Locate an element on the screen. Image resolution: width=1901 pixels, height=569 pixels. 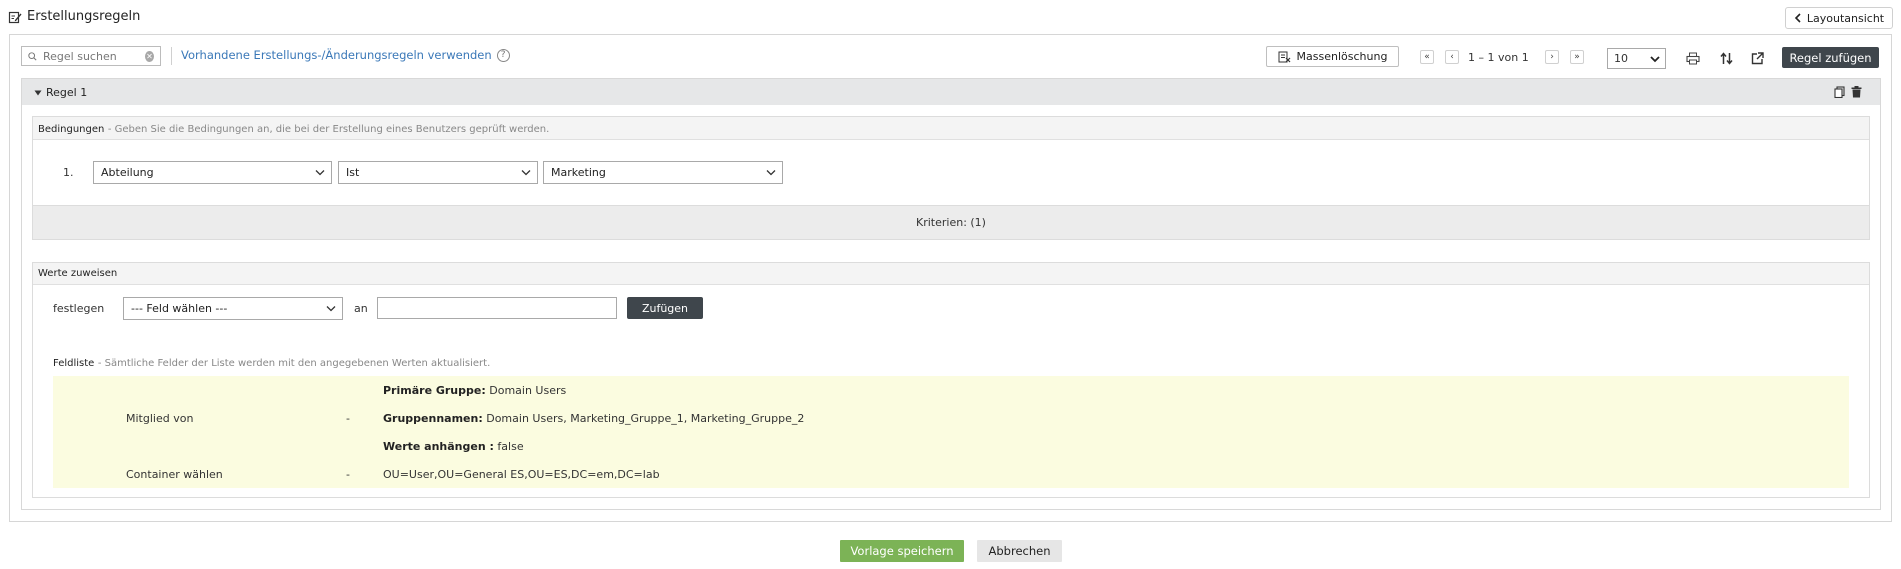
conditions-title: Bedingungen is located at coordinates (71, 129).